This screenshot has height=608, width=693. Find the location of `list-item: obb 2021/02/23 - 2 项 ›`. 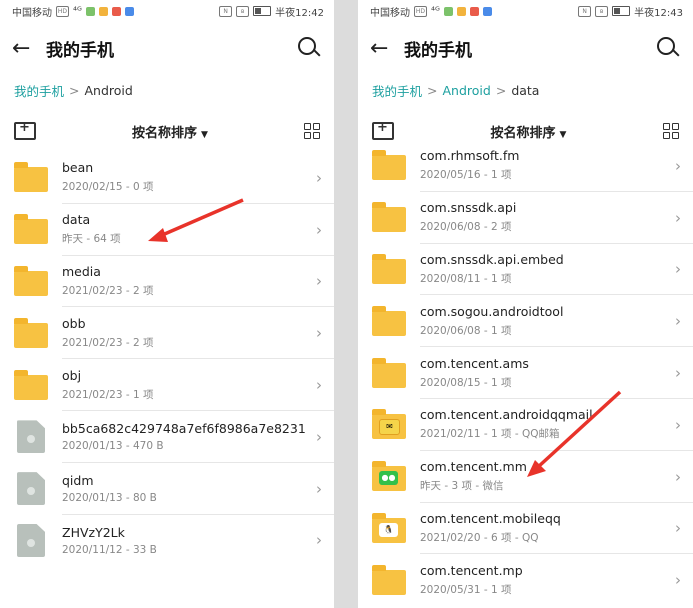

list-item: obb 2021/02/23 - 2 项 › is located at coordinates (167, 333).